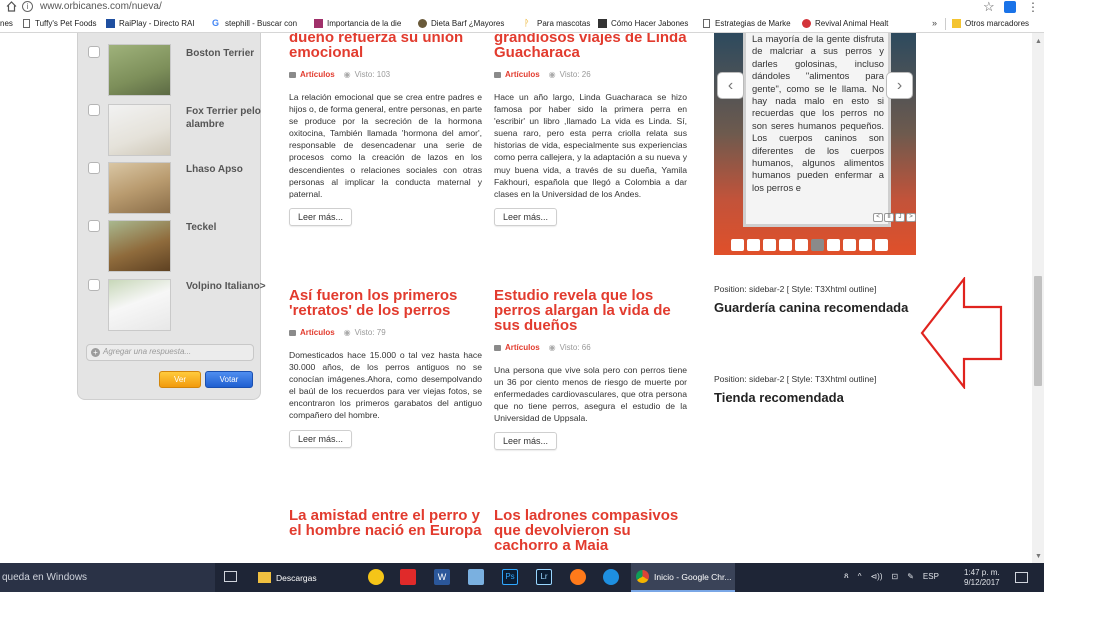 This screenshot has height=619, width=1100. What do you see at coordinates (934, 23) in the screenshot?
I see `bookmarks-overflow-icon: »` at bounding box center [934, 23].